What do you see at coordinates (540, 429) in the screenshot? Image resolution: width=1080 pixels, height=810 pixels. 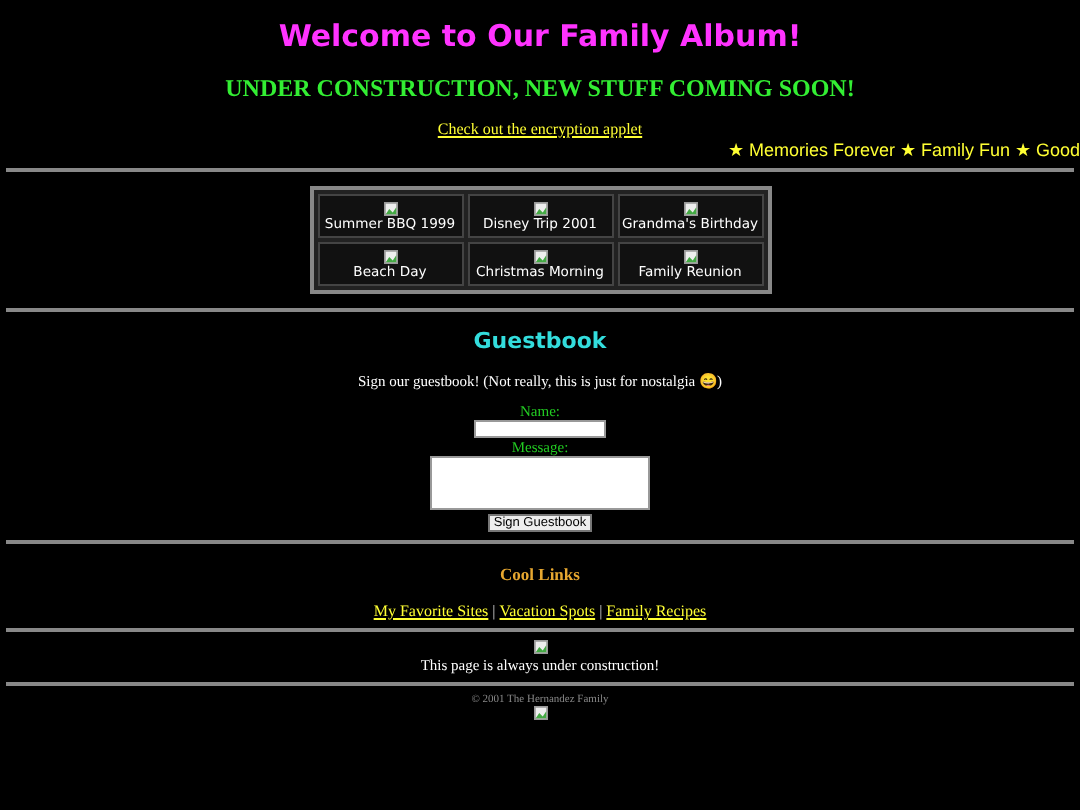 I see `name-field` at bounding box center [540, 429].